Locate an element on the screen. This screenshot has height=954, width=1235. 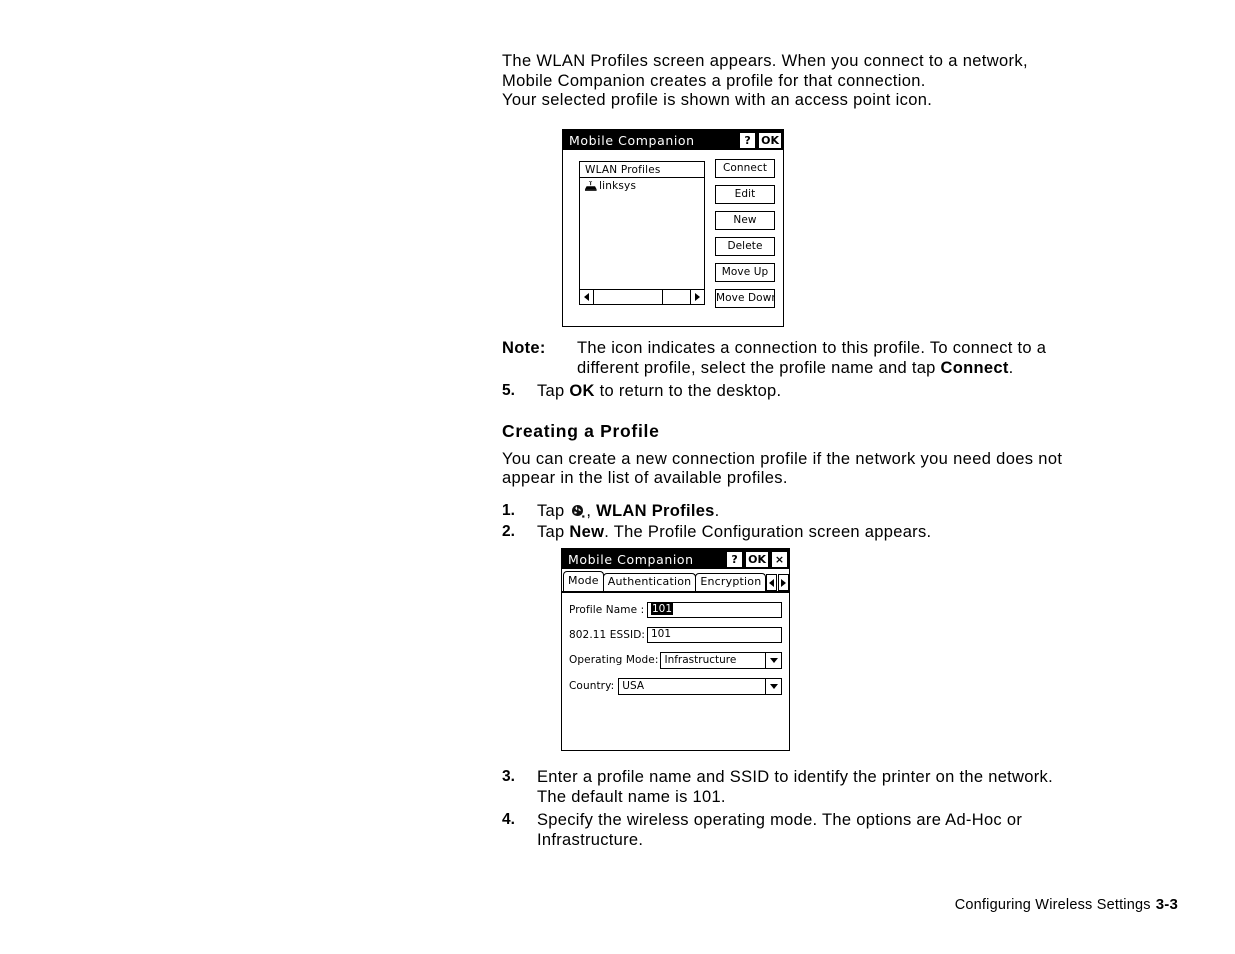
step-1-mid: , is located at coordinates (591, 510).